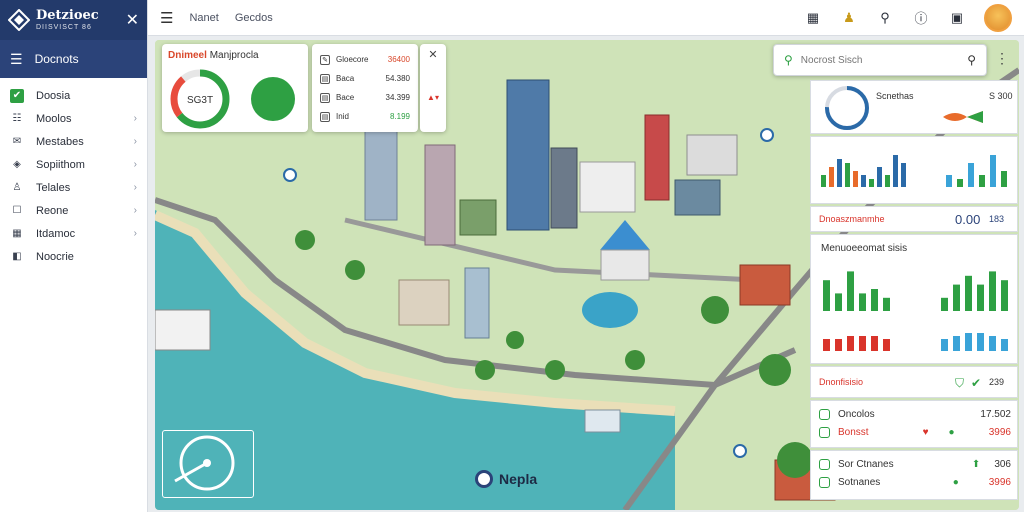 Image resolution: width=1024 pixels, height=512 pixels. I want to click on sidebar-item-3: ◈ Sopiithom ›, so click(73, 164).